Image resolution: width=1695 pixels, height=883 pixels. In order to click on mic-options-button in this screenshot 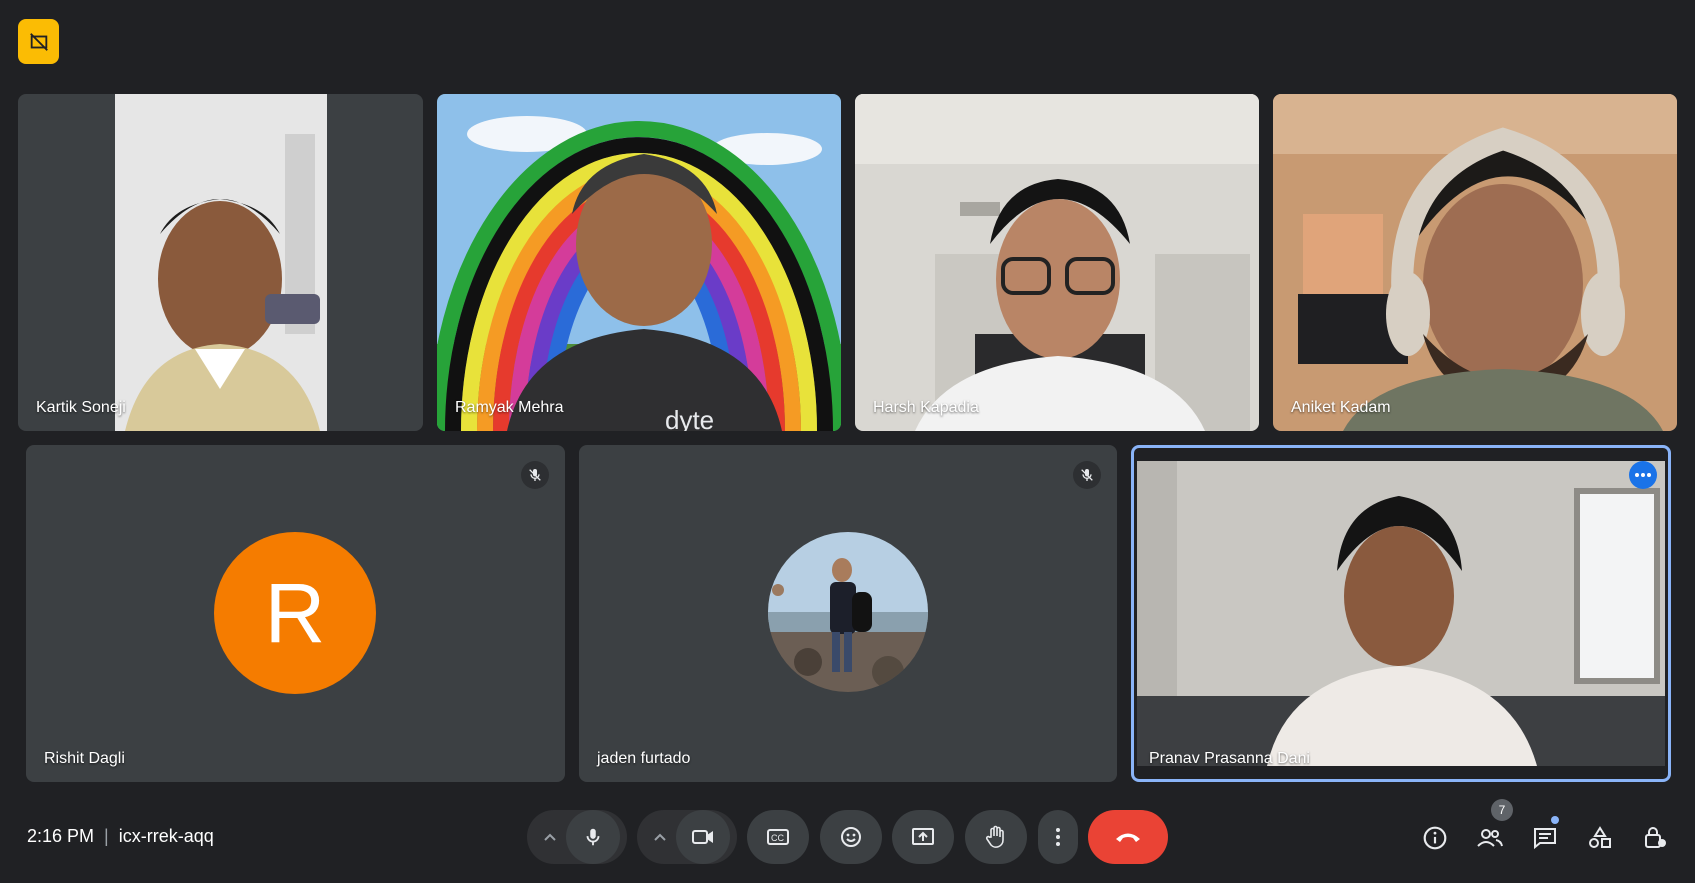, I will do `click(550, 837)`.